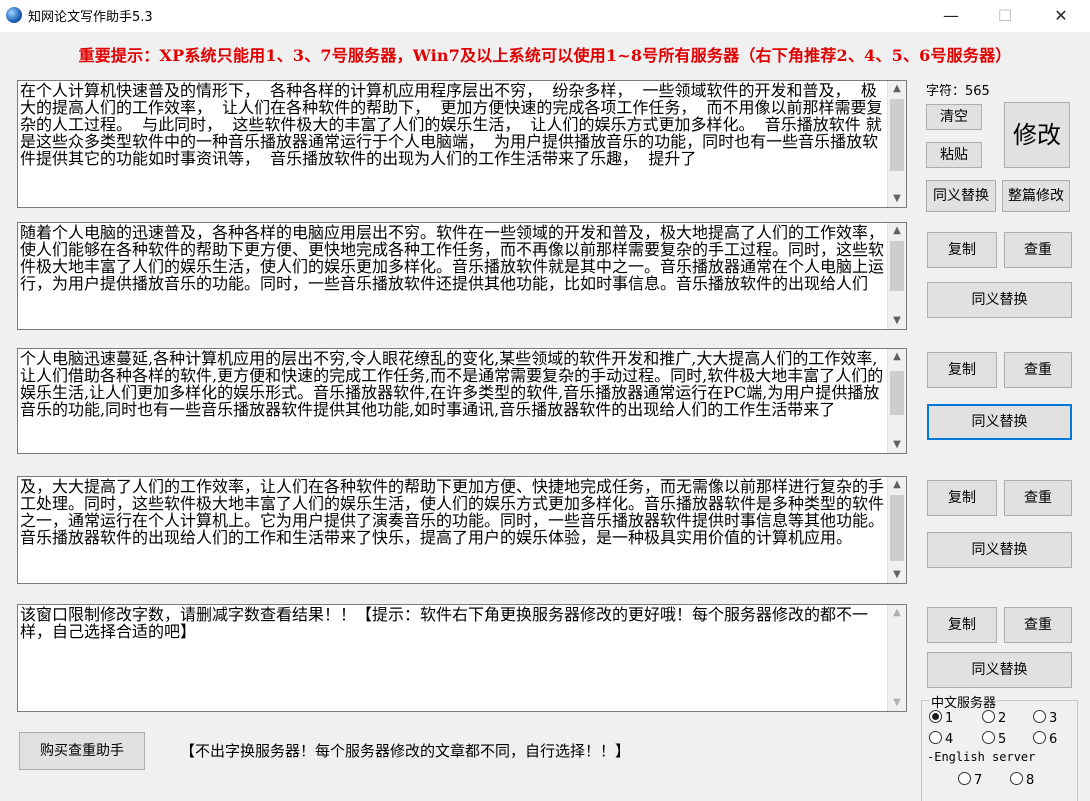 This screenshot has width=1090, height=801. I want to click on check-button-1: 查重, so click(1038, 250).